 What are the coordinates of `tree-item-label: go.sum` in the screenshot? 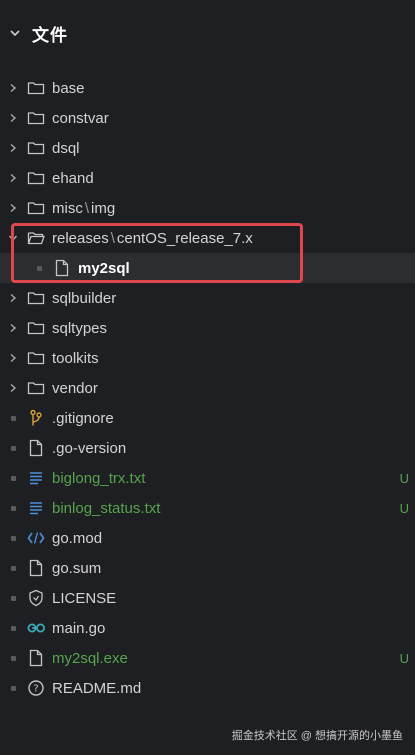 It's located at (77, 568).